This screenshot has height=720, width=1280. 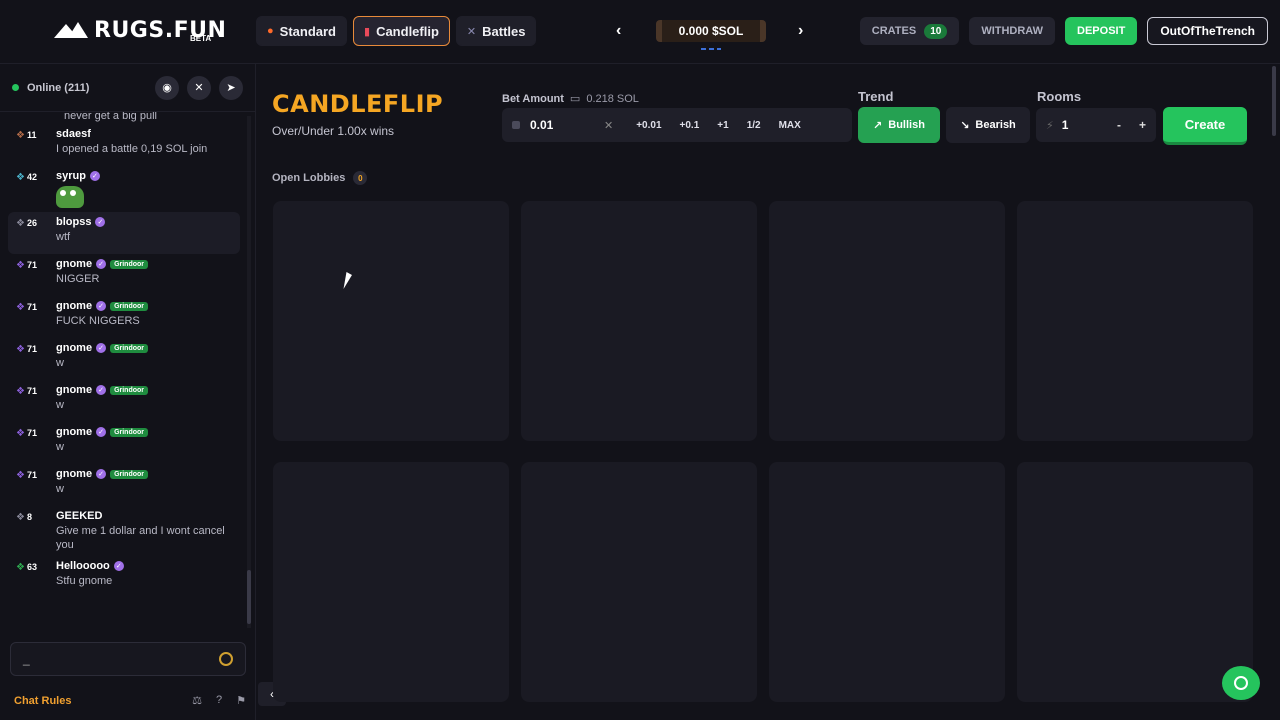 I want to click on add-1-button: +1, so click(x=722, y=125).